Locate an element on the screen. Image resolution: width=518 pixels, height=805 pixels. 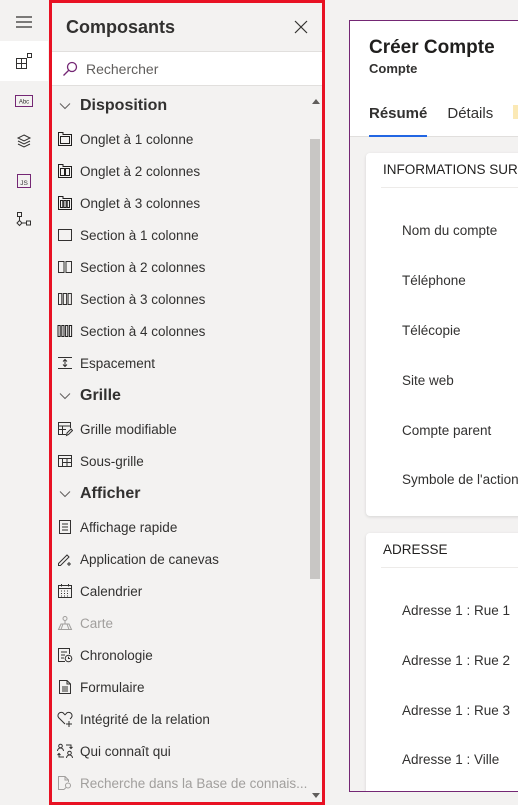
section-divider is located at coordinates (449, 187).